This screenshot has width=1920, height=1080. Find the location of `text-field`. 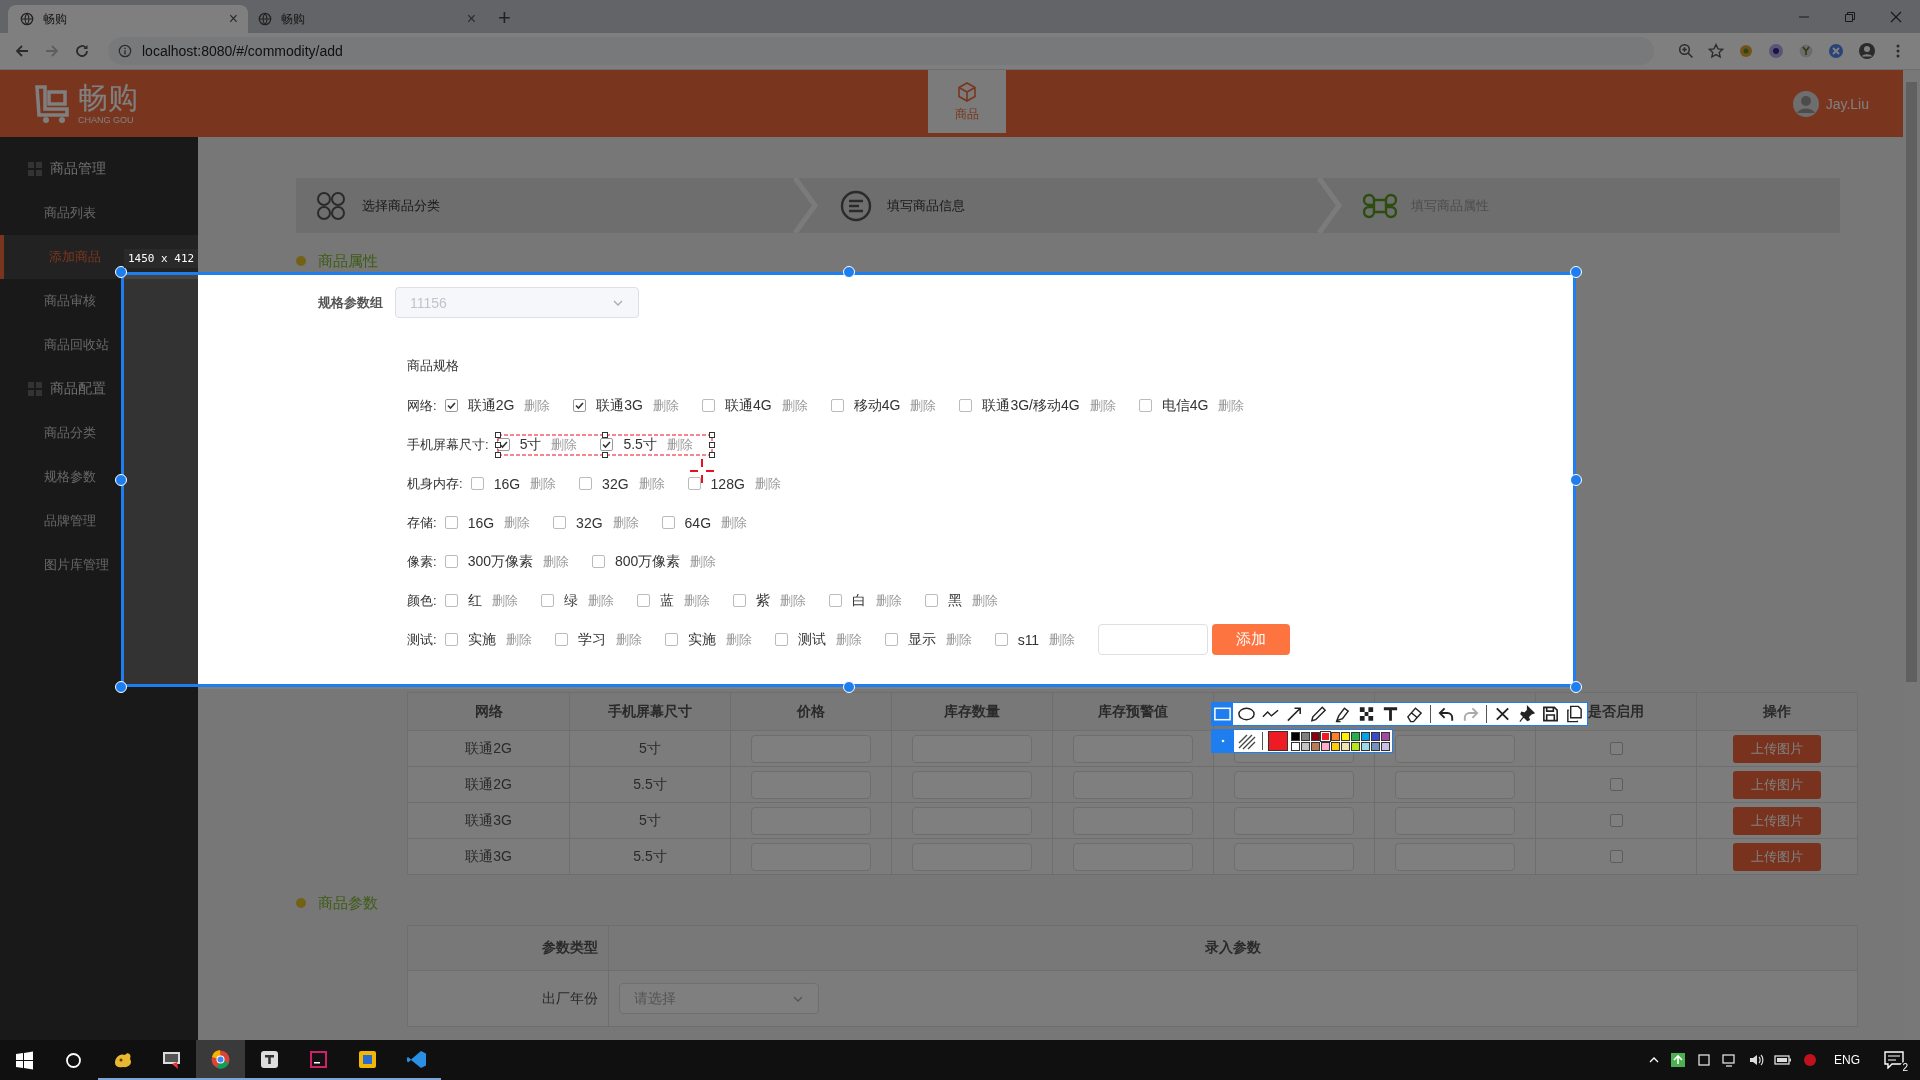

text-field is located at coordinates (1153, 639).